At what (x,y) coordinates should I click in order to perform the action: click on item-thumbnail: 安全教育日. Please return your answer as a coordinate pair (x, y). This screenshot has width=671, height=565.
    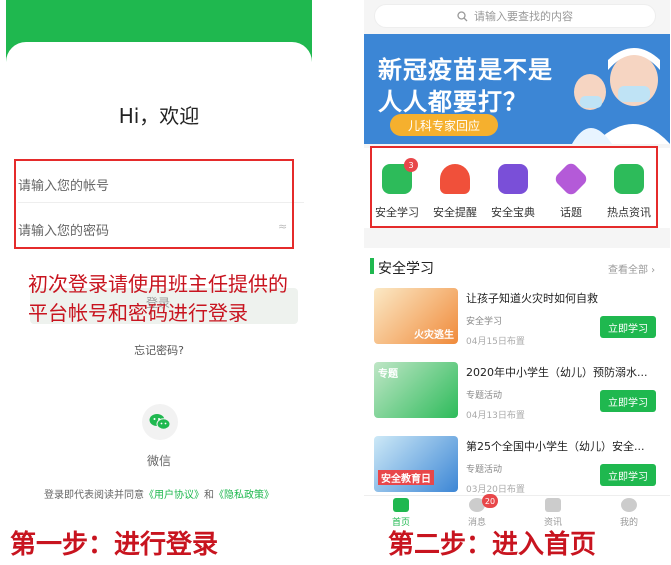
    Looking at the image, I should click on (416, 464).